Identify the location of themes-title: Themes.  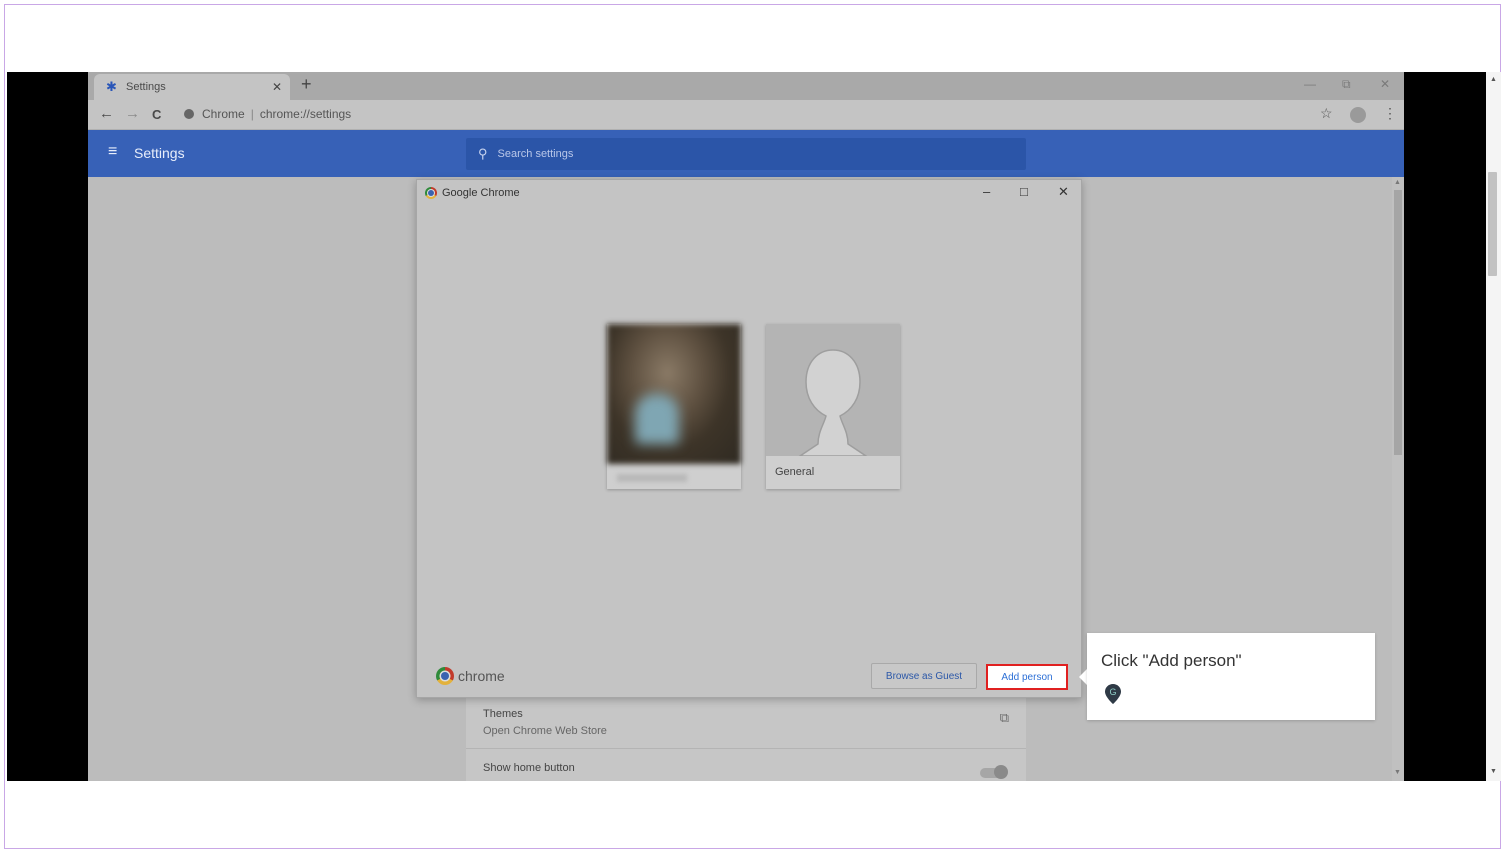
(503, 714).